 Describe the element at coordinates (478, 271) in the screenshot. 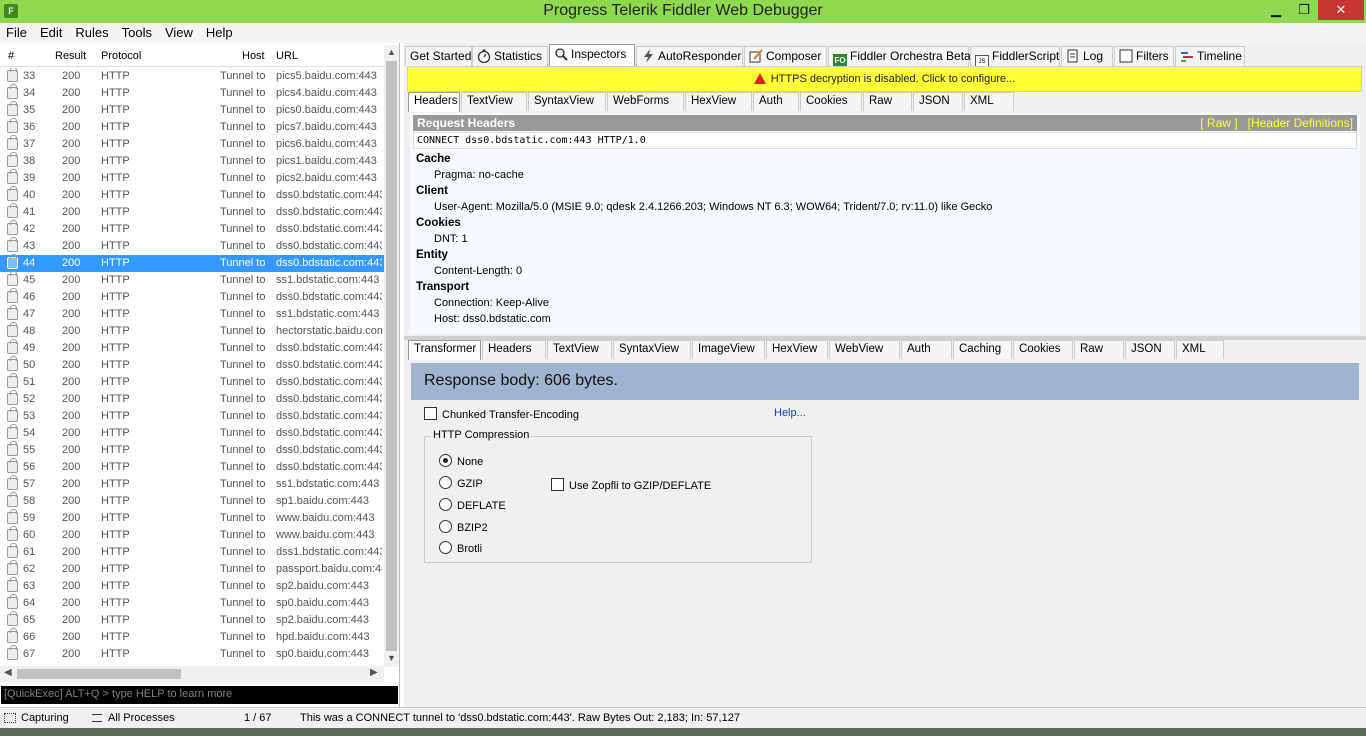

I see `header-value: Content-Length: 0` at that location.